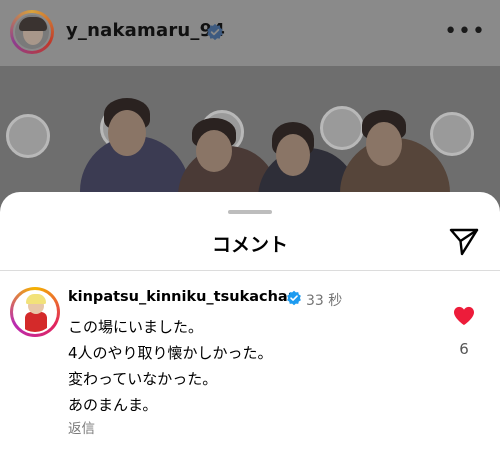 This screenshot has height=454, width=500. Describe the element at coordinates (170, 353) in the screenshot. I see `comment-text-line: 4人のやり取り懐かしかった。` at that location.